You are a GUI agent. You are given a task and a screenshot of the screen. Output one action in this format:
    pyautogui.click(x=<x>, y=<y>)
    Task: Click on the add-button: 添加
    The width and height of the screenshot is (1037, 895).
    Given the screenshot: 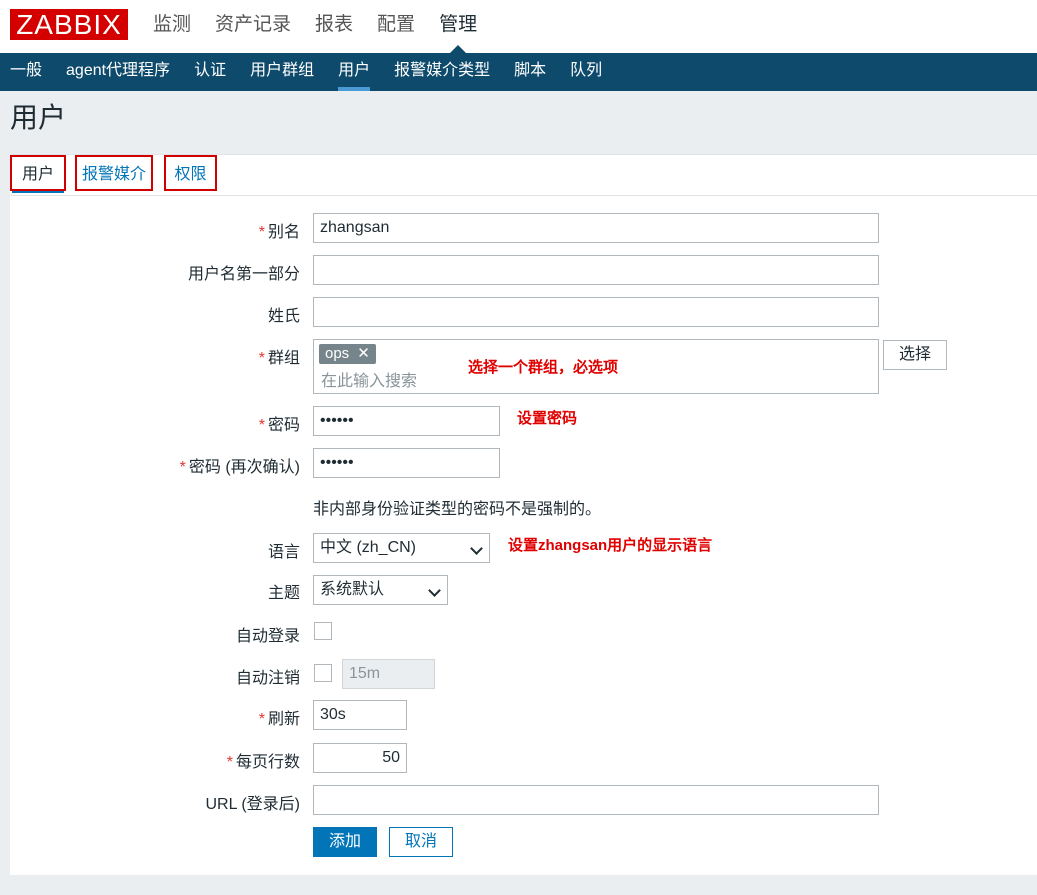 What is the action you would take?
    pyautogui.click(x=345, y=842)
    